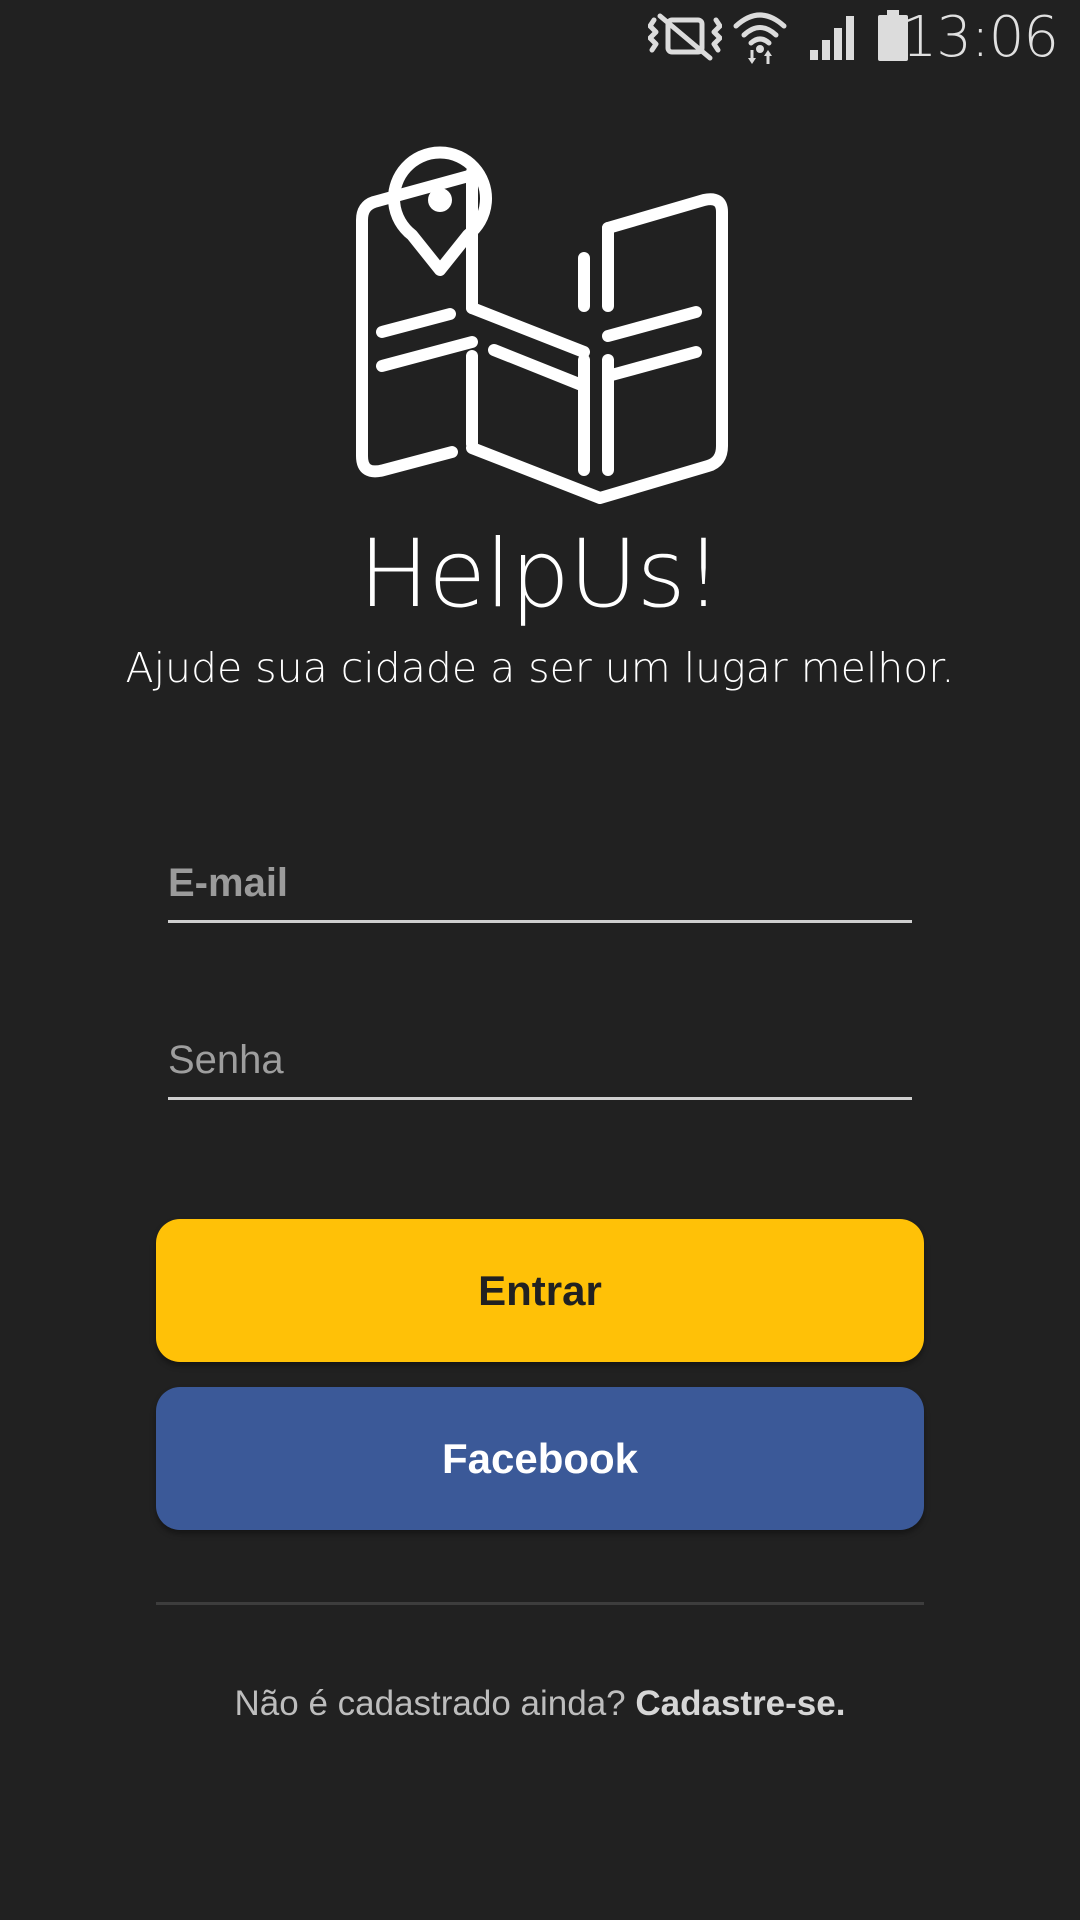  I want to click on email-input, so click(540, 883).